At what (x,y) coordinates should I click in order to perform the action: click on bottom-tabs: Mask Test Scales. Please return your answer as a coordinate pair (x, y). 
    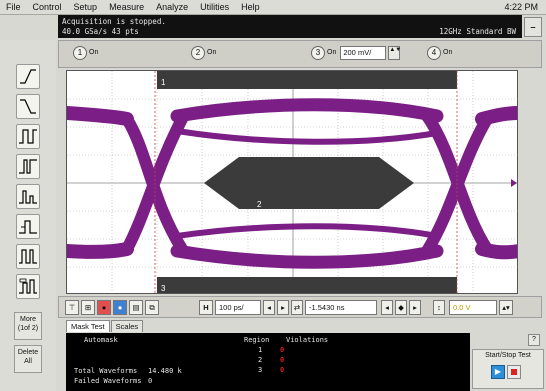
    Looking at the image, I should click on (105, 326).